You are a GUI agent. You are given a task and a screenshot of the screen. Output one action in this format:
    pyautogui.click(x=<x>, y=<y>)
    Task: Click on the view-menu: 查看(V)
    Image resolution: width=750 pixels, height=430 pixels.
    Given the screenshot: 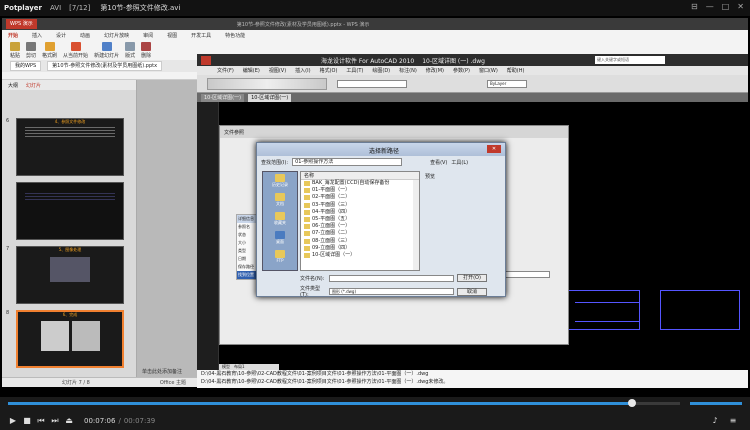 What is the action you would take?
    pyautogui.click(x=438, y=162)
    